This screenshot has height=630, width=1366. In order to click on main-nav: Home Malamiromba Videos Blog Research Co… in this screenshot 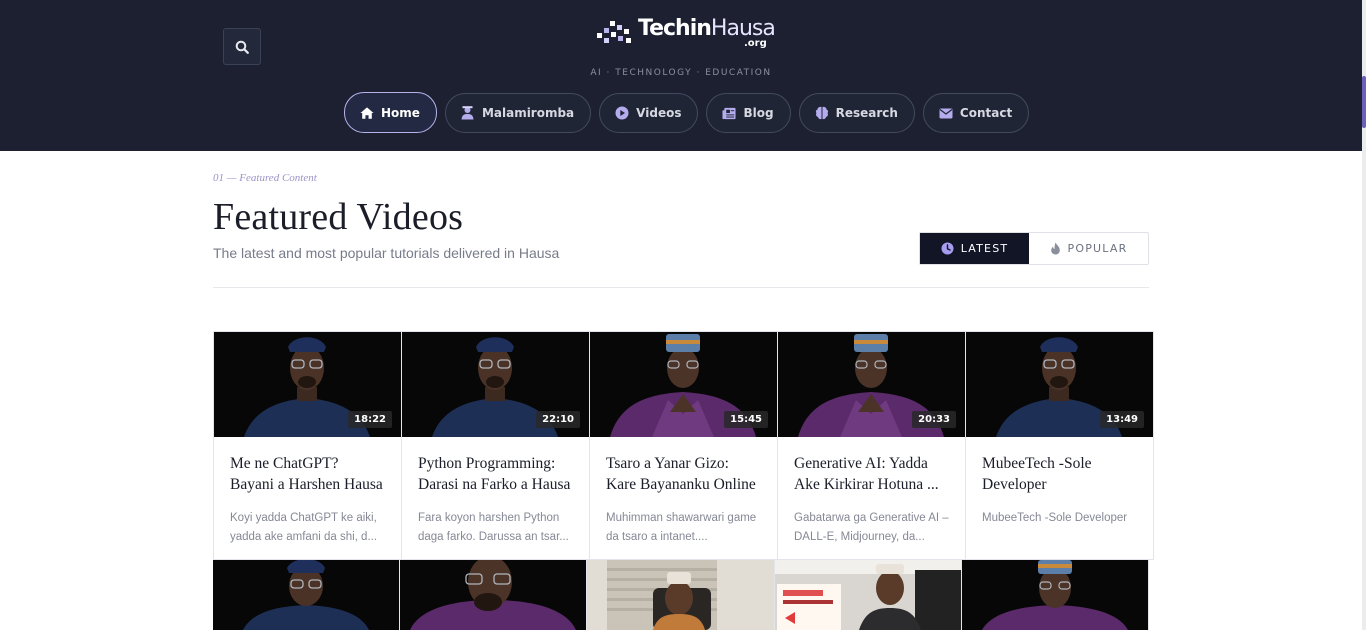, I will do `click(687, 112)`.